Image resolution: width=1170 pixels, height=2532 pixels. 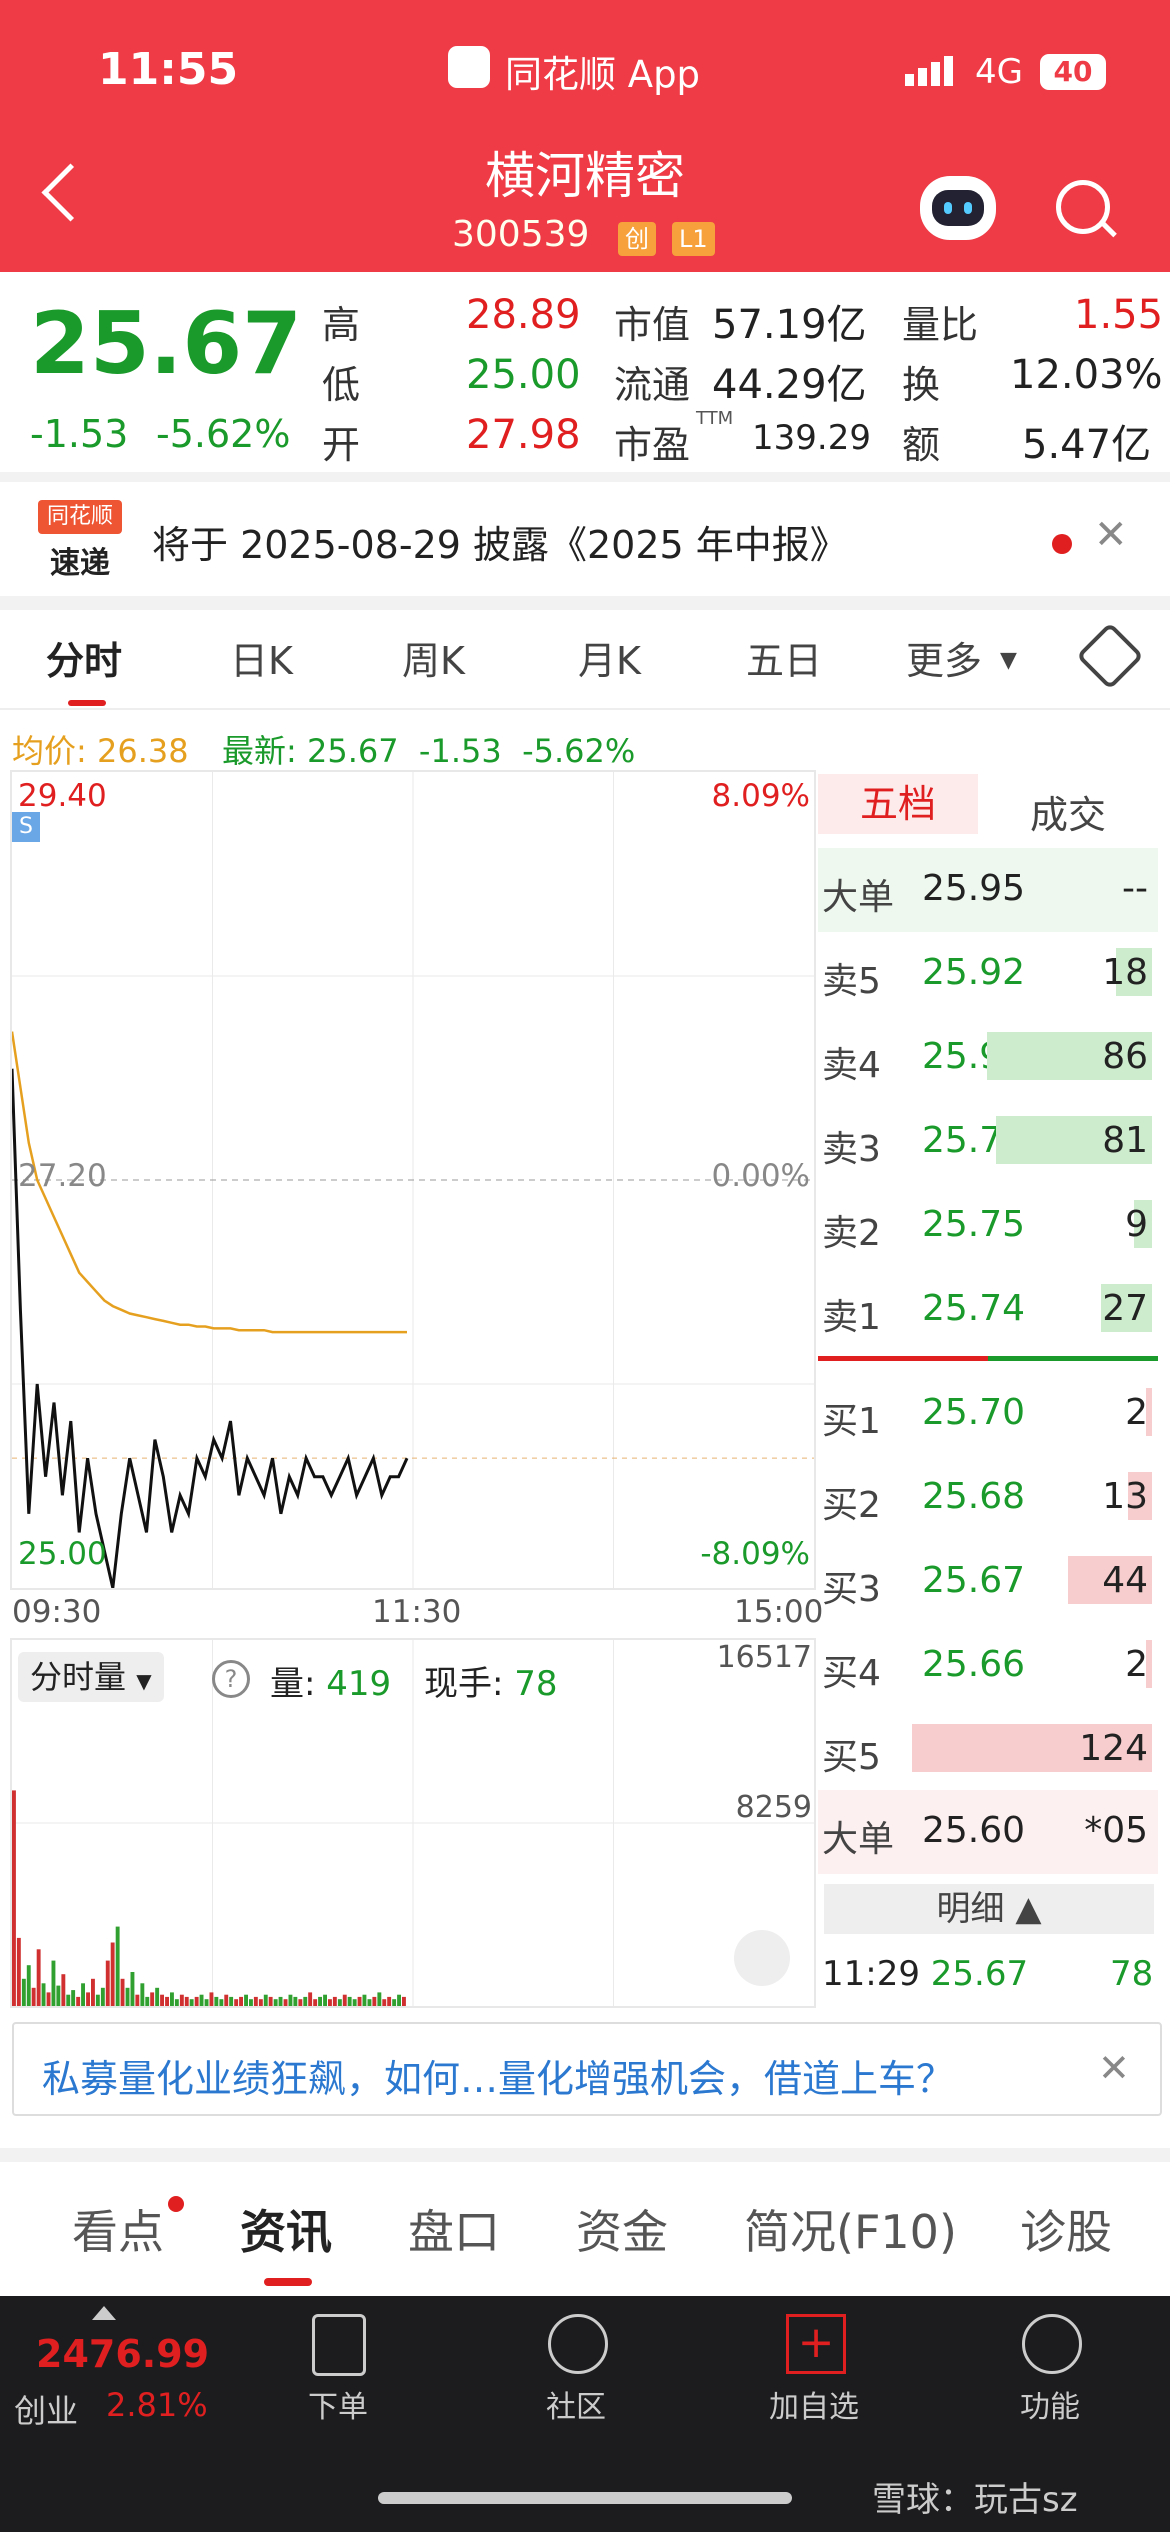 What do you see at coordinates (84, 657) in the screenshot?
I see `tab-intraday: 分时` at bounding box center [84, 657].